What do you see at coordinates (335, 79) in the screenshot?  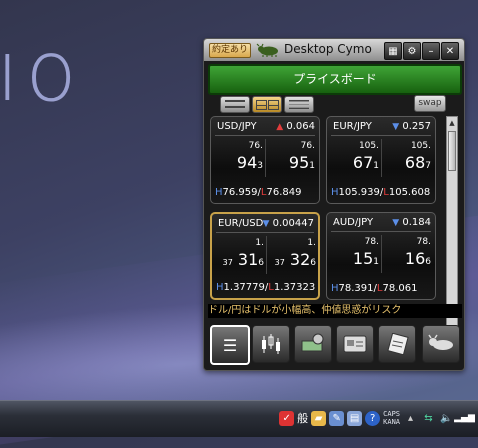 I see `price-board-banner: プライスボード` at bounding box center [335, 79].